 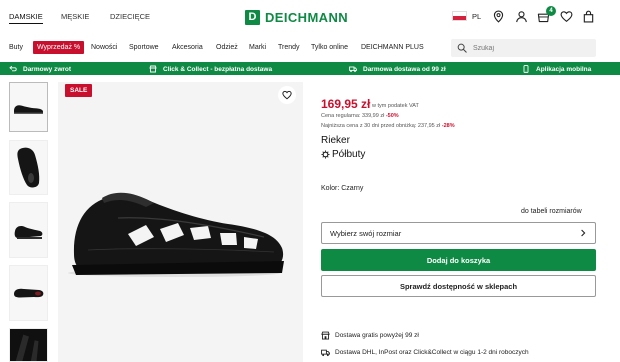 I want to click on size-selector: Wybierz swój rozmiar, so click(x=458, y=233).